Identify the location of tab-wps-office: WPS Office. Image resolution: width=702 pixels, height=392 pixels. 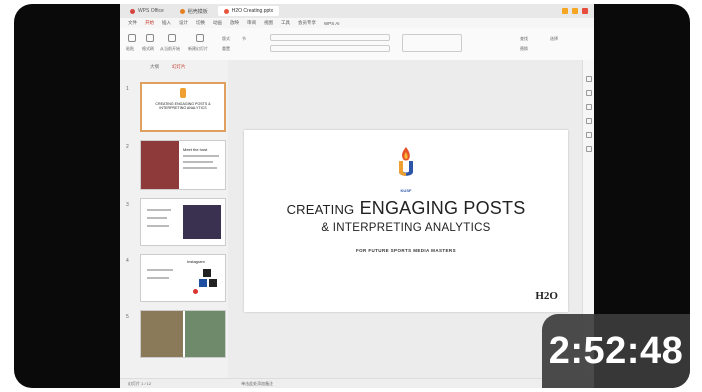
(147, 11).